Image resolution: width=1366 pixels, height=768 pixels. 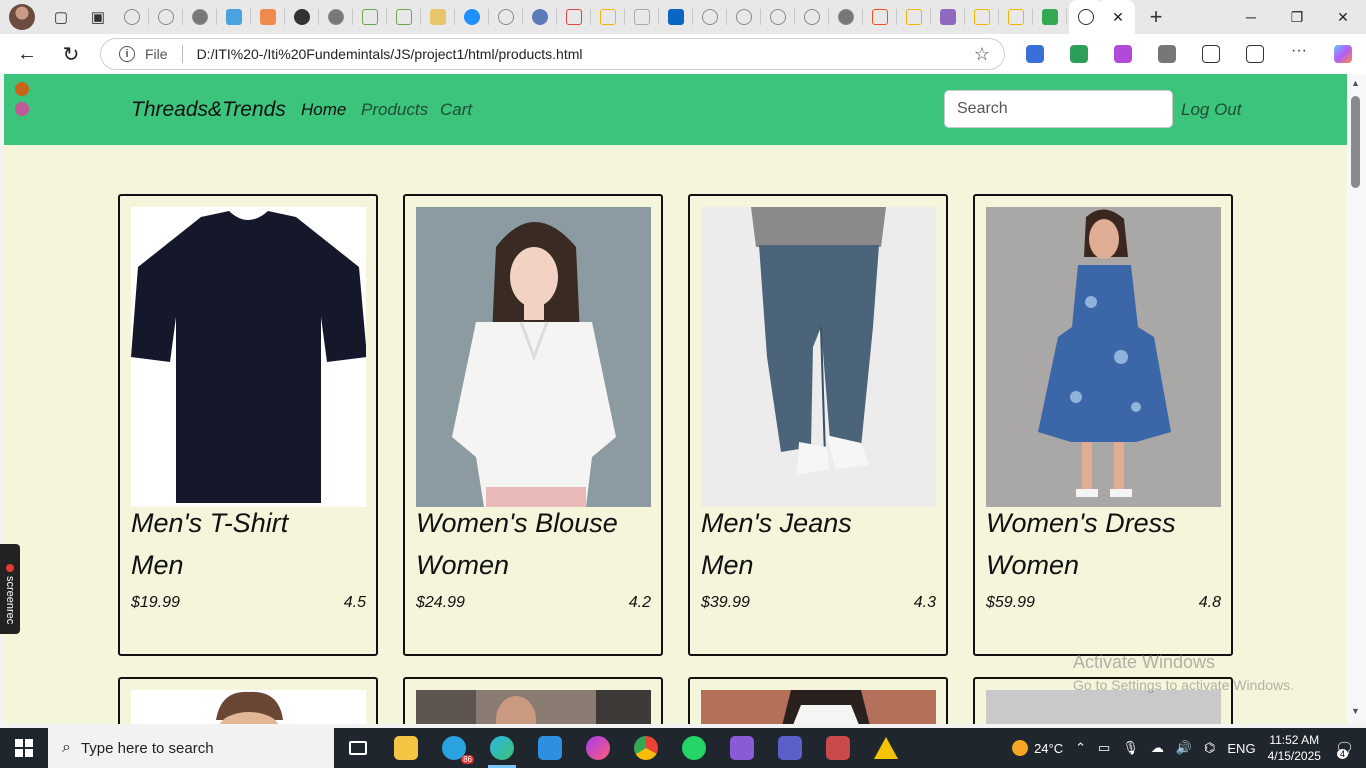 What do you see at coordinates (1209, 748) in the screenshot?
I see `network-icon: ⌬` at bounding box center [1209, 748].